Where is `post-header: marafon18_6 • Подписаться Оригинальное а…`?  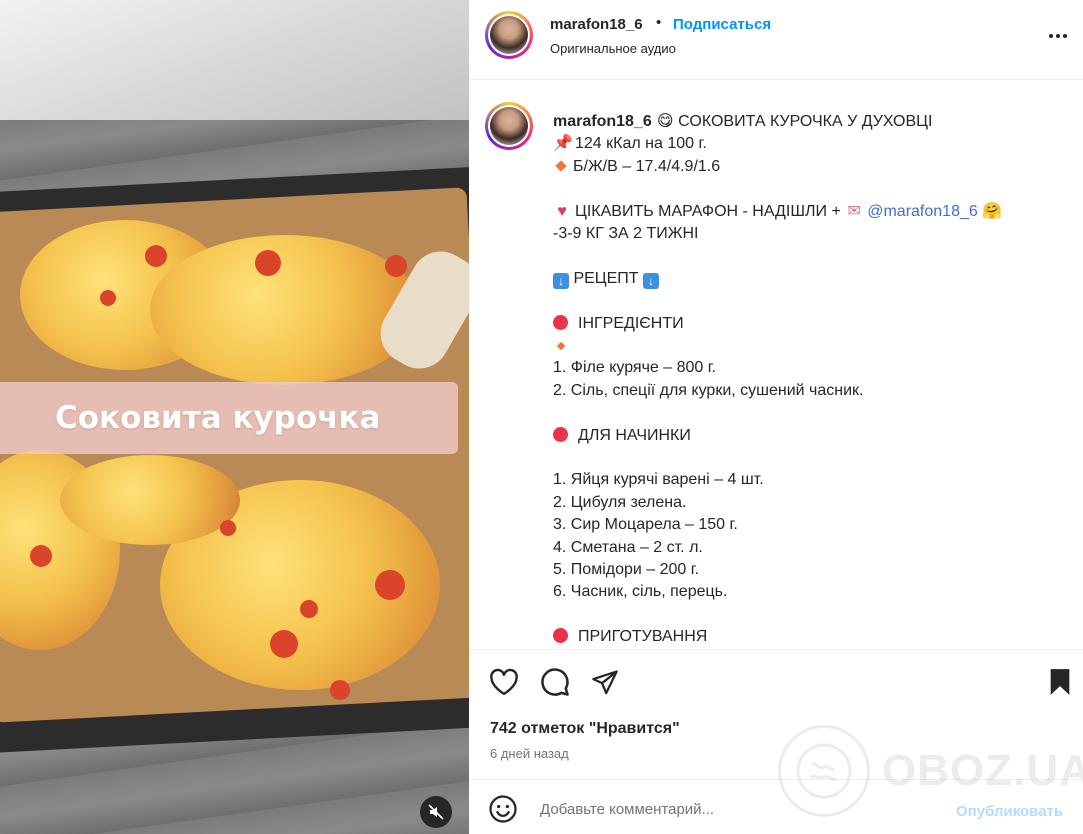
post-header: marafon18_6 • Подписаться Оригинальное а… is located at coordinates (776, 40).